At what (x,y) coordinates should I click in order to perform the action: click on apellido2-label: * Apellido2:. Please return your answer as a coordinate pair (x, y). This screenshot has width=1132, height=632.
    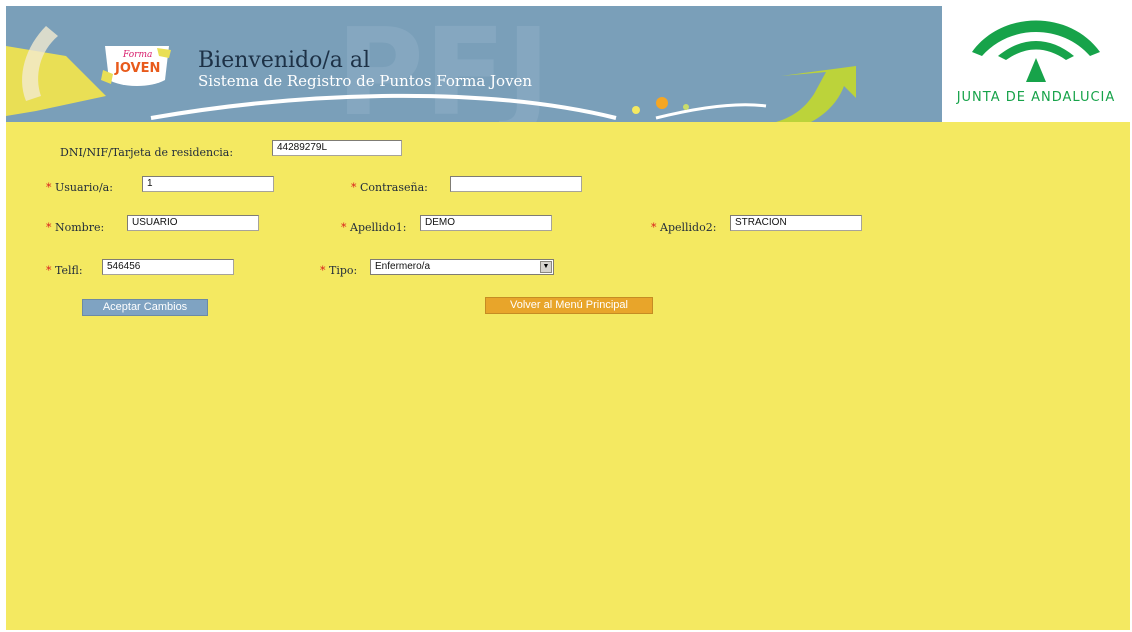
    Looking at the image, I should click on (683, 227).